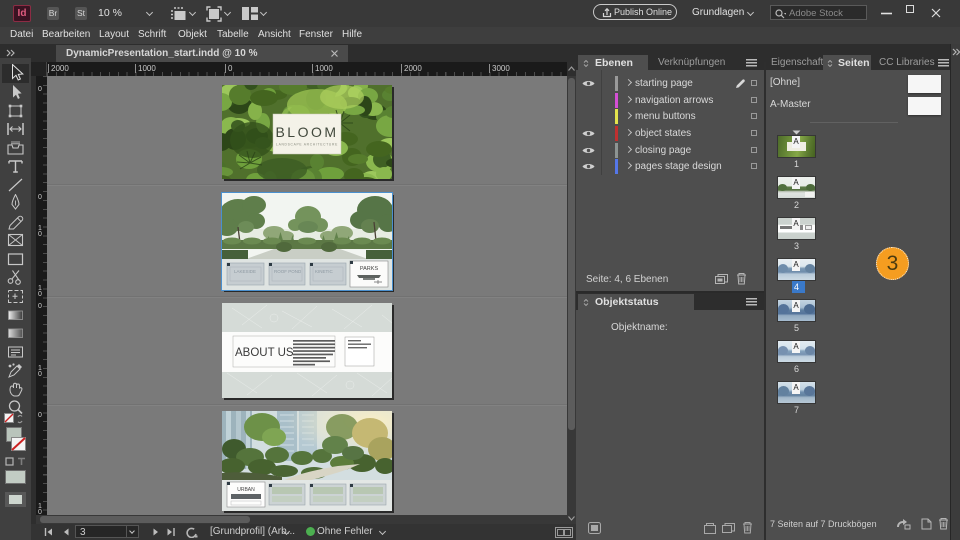 The height and width of the screenshot is (540, 960). Describe the element at coordinates (369, 269) in the screenshot. I see `svg-text: PARKS` at that location.